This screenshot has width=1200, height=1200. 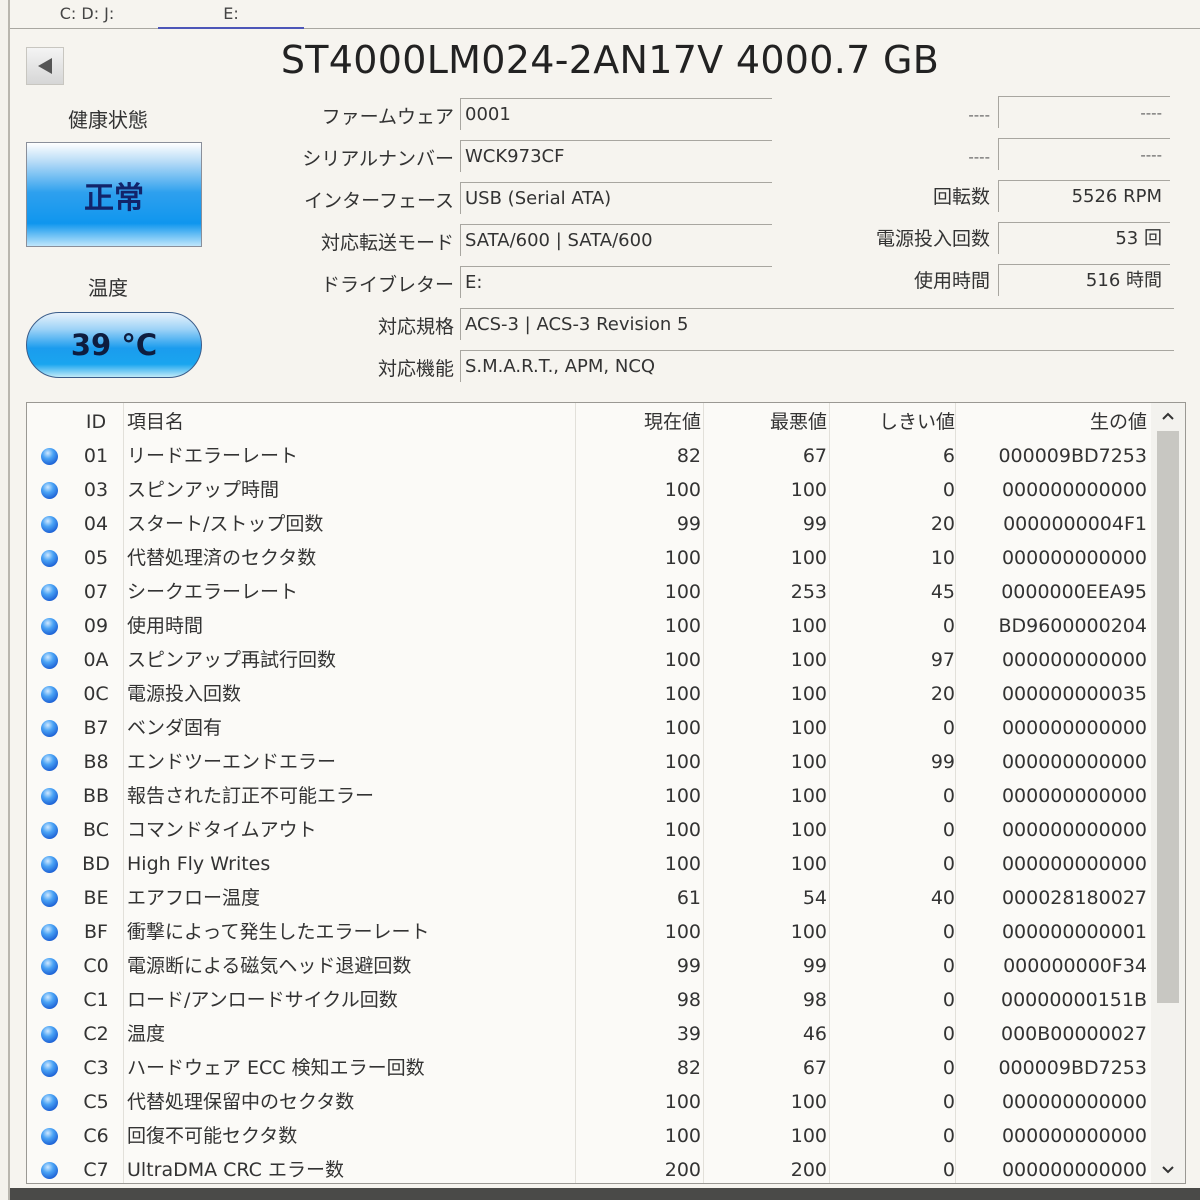 What do you see at coordinates (589, 898) in the screenshot?
I see `table-row: BE エアフロー温度 61 54 40 000028180027` at bounding box center [589, 898].